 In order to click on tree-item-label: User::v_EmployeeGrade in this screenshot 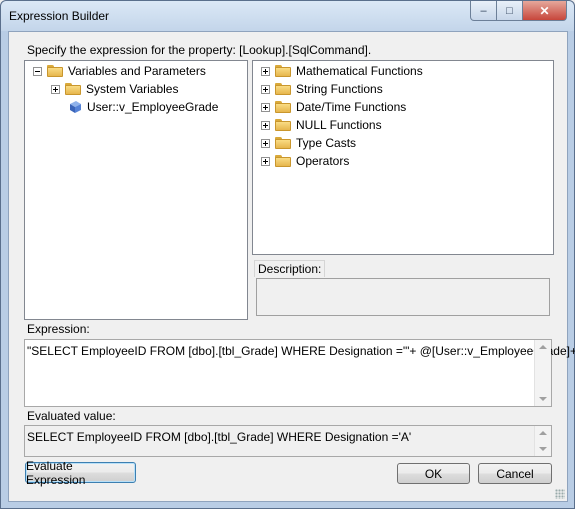, I will do `click(153, 107)`.